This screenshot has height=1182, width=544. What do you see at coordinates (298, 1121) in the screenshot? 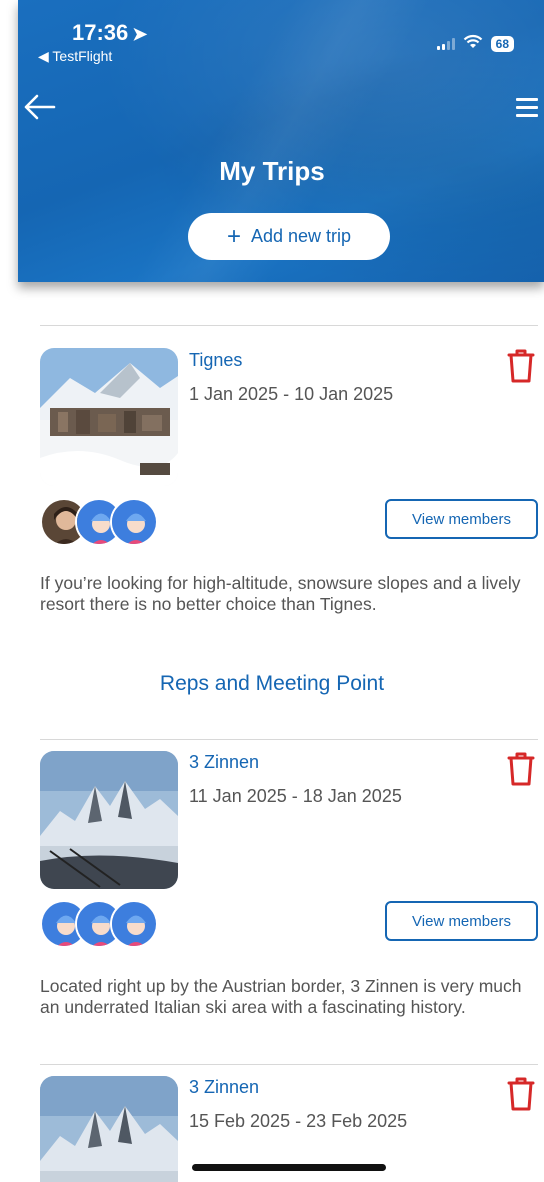
I see `trip-dates: 15 Feb 2025 - 23 Feb 2025` at bounding box center [298, 1121].